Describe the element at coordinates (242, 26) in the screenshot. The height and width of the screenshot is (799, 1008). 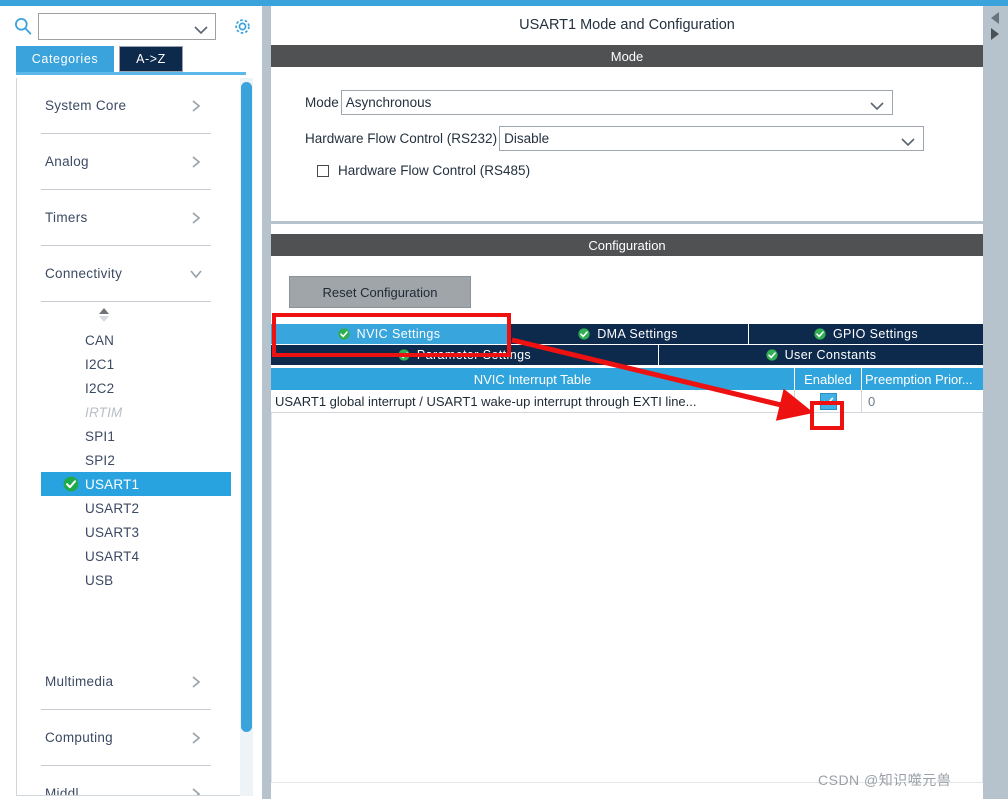
I see `gear-icon` at that location.